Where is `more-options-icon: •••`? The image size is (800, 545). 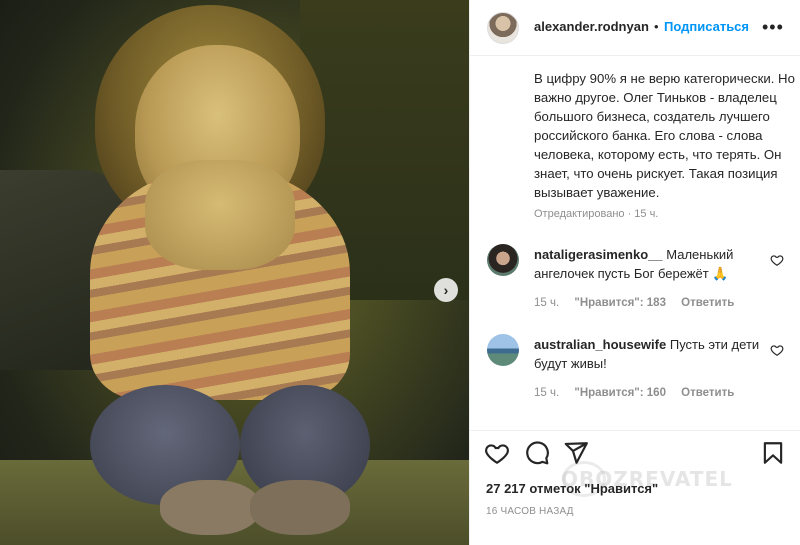 more-options-icon: ••• is located at coordinates (773, 27).